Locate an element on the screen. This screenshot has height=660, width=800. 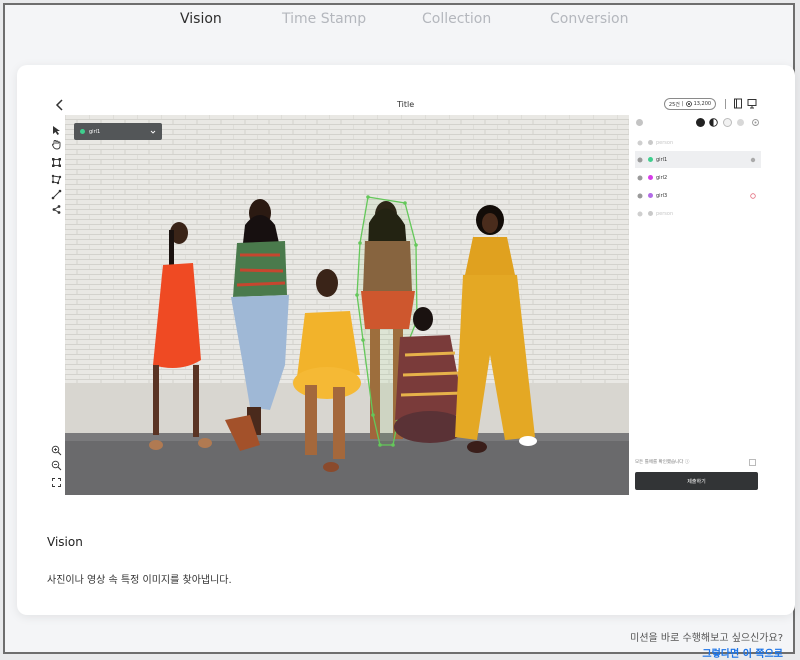
tab-collection: Collection is located at coordinates (456, 19).